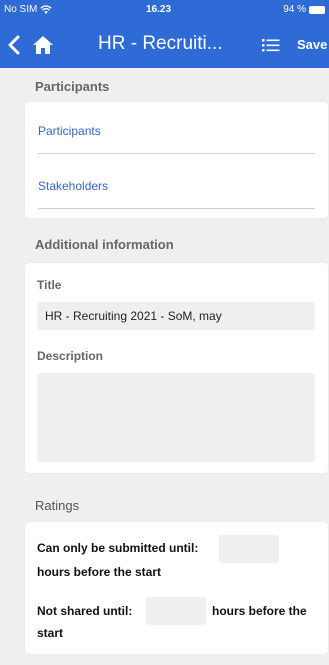 The height and width of the screenshot is (665, 329). I want to click on stakeholders-link-label: Stakeholders, so click(73, 186).